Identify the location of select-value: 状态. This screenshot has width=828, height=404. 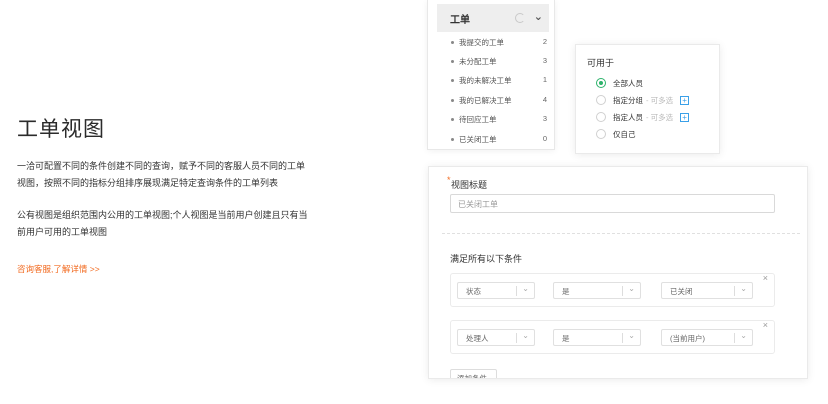
(473, 291).